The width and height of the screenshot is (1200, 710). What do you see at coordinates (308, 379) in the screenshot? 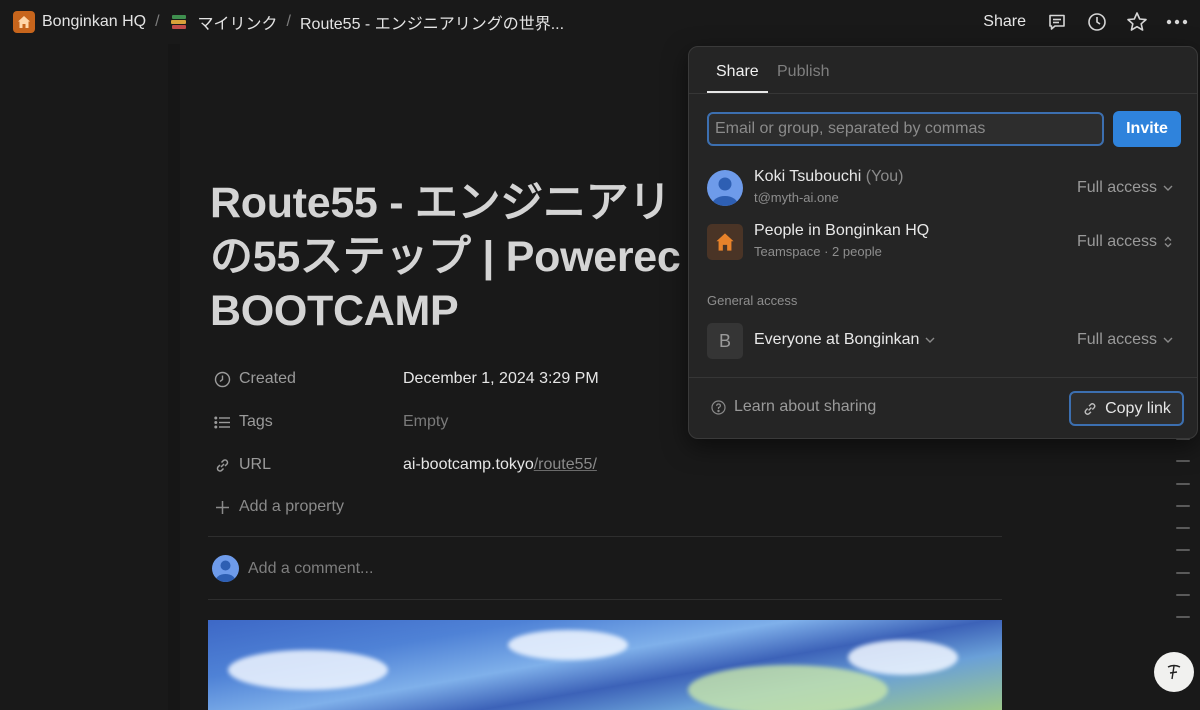
I see `property-name: Created` at bounding box center [308, 379].